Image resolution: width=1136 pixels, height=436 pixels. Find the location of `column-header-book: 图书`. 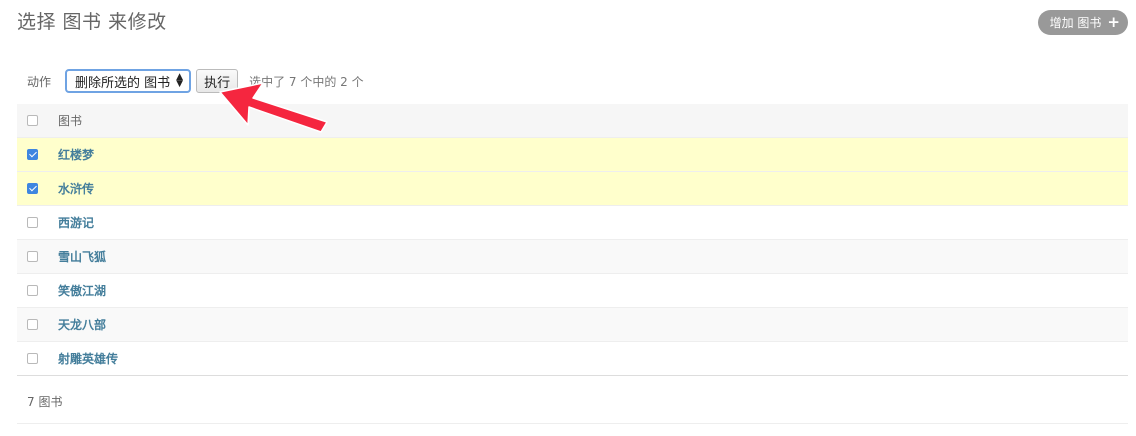

column-header-book: 图书 is located at coordinates (70, 120).